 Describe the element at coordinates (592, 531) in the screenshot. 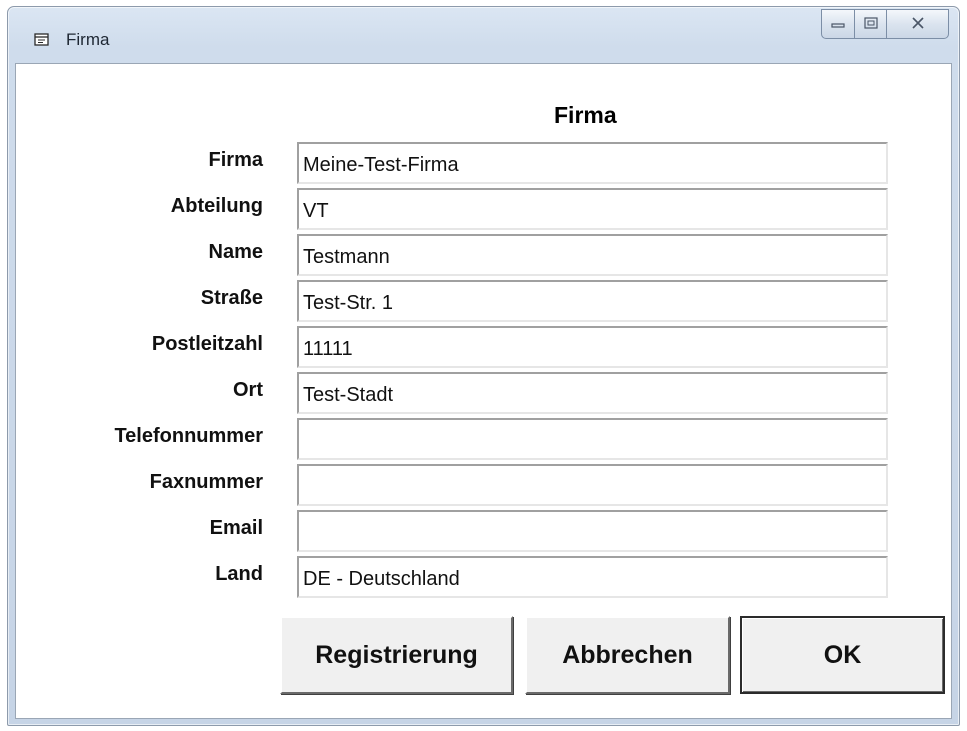

I see `email-input` at that location.